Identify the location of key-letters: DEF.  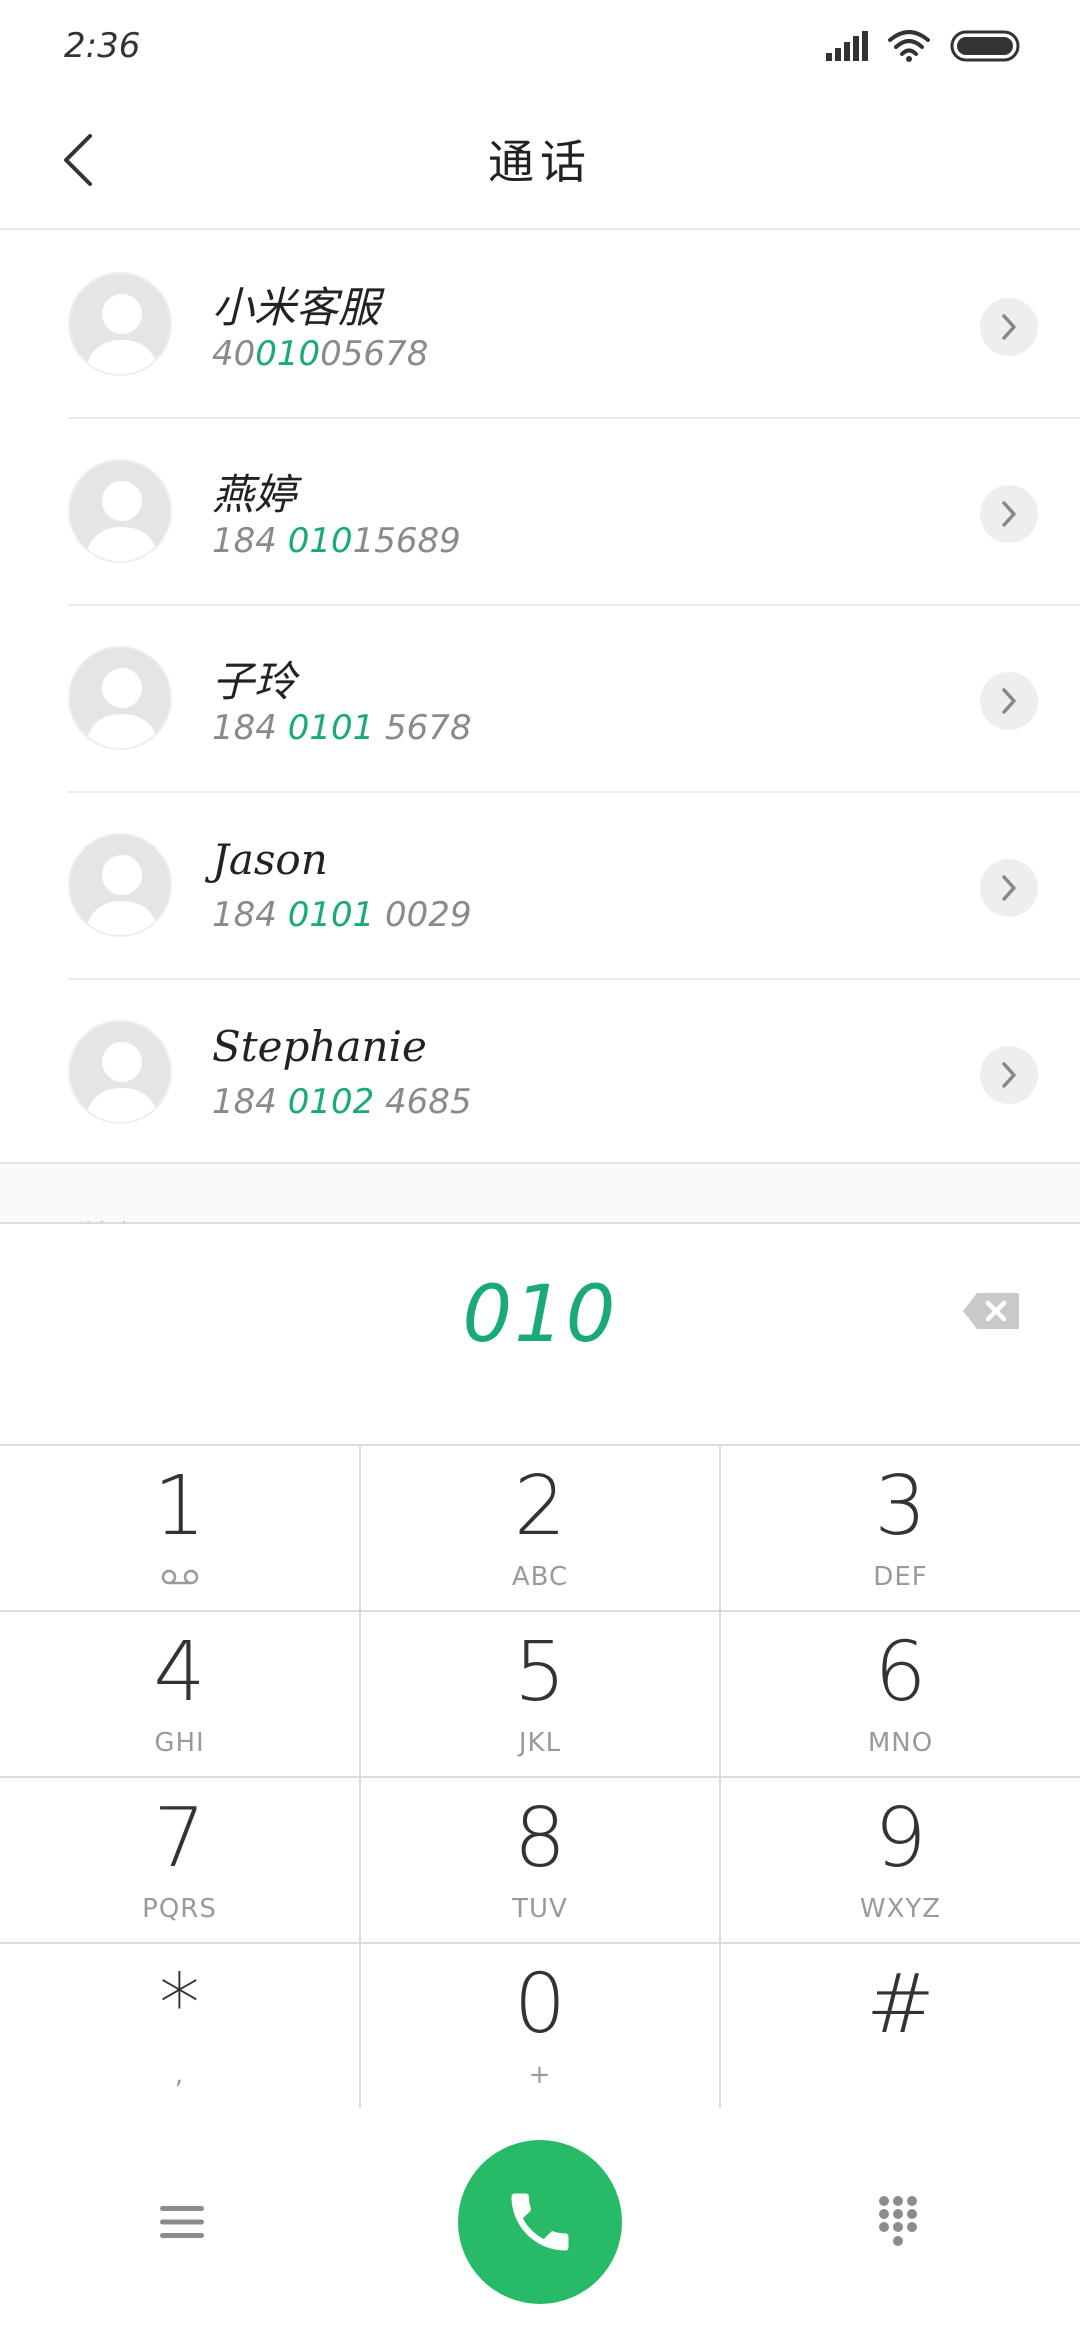
(900, 1577).